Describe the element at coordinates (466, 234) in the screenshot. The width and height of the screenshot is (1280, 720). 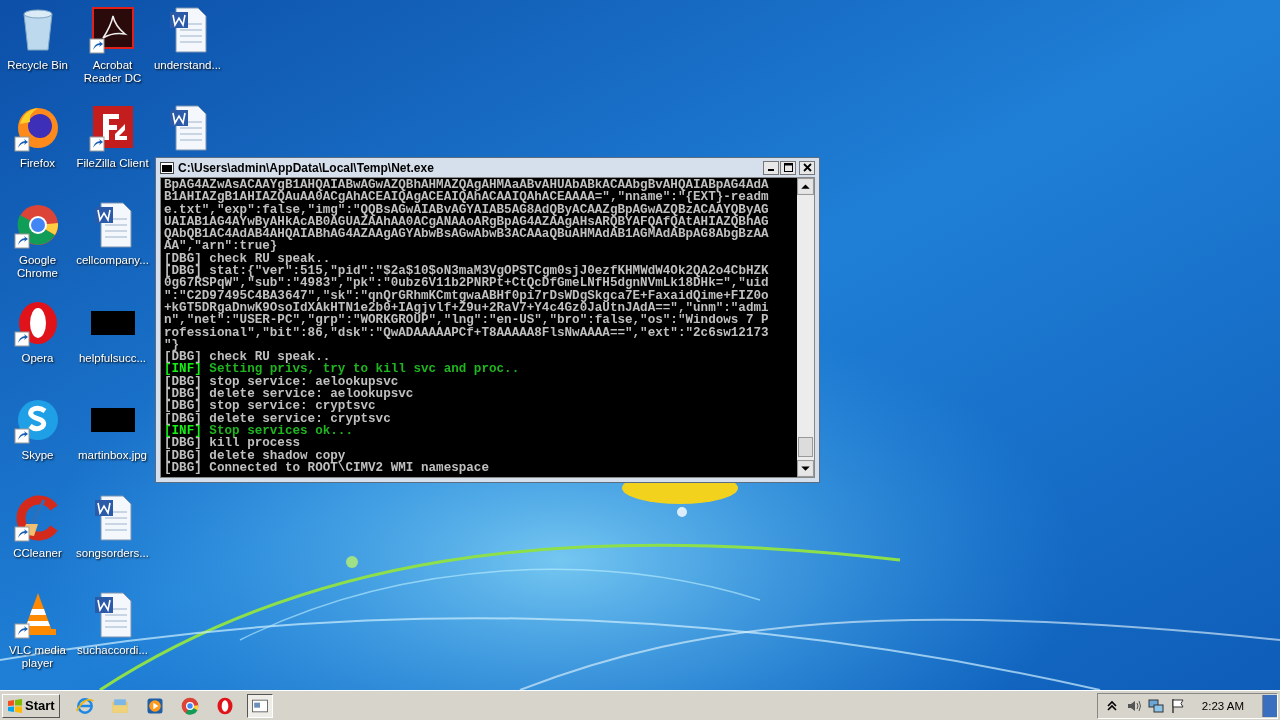
I see `console-line: QAbQB1AC4AdAB4AHQAIABhAG4AZAAgAGYAbwBsAGwAbwB3ACAAaQBuAHMAdAB1AGMAdABpAG8AbgBzAA` at that location.